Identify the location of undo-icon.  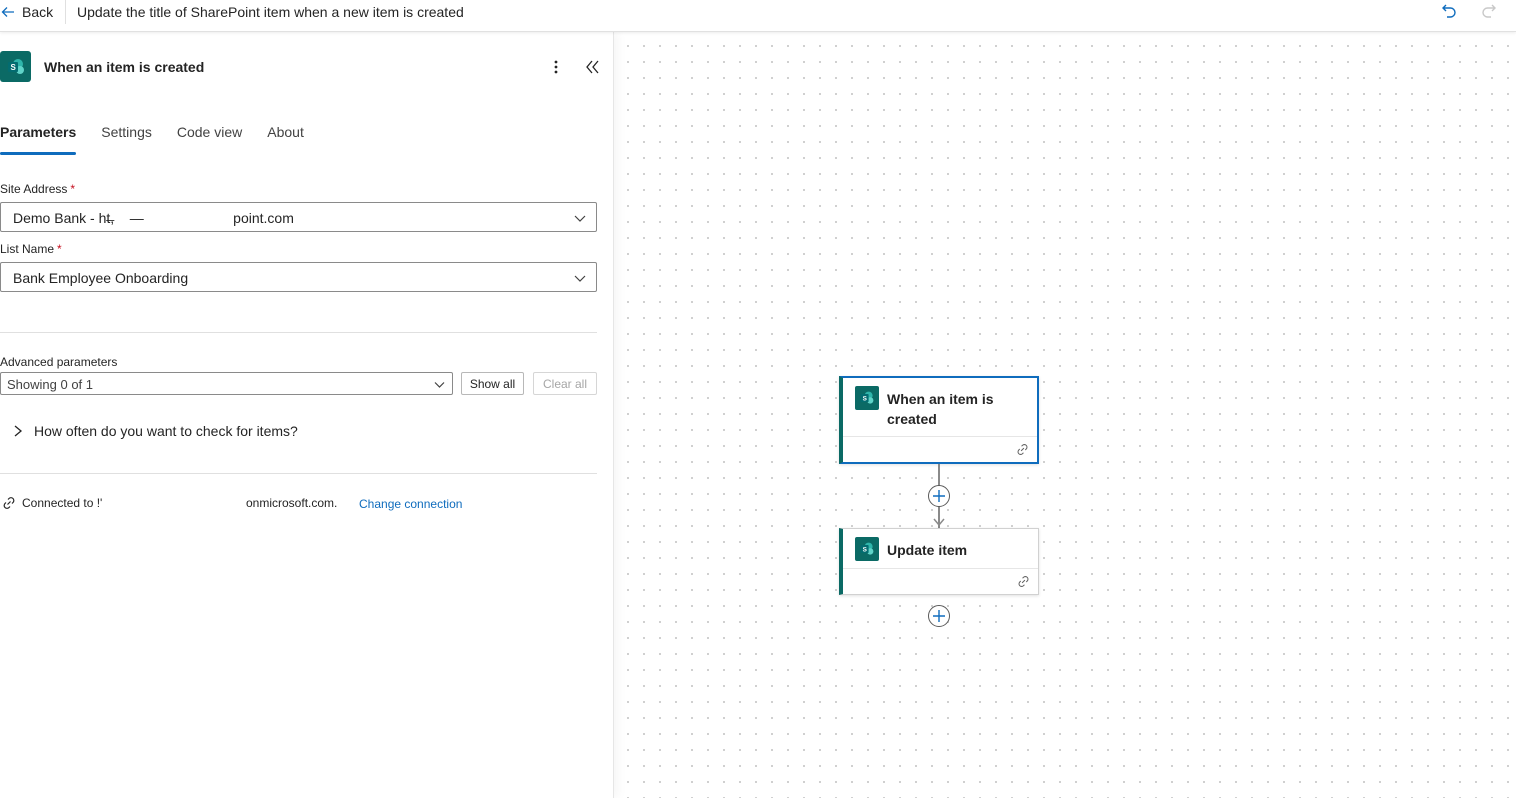
(1449, 11).